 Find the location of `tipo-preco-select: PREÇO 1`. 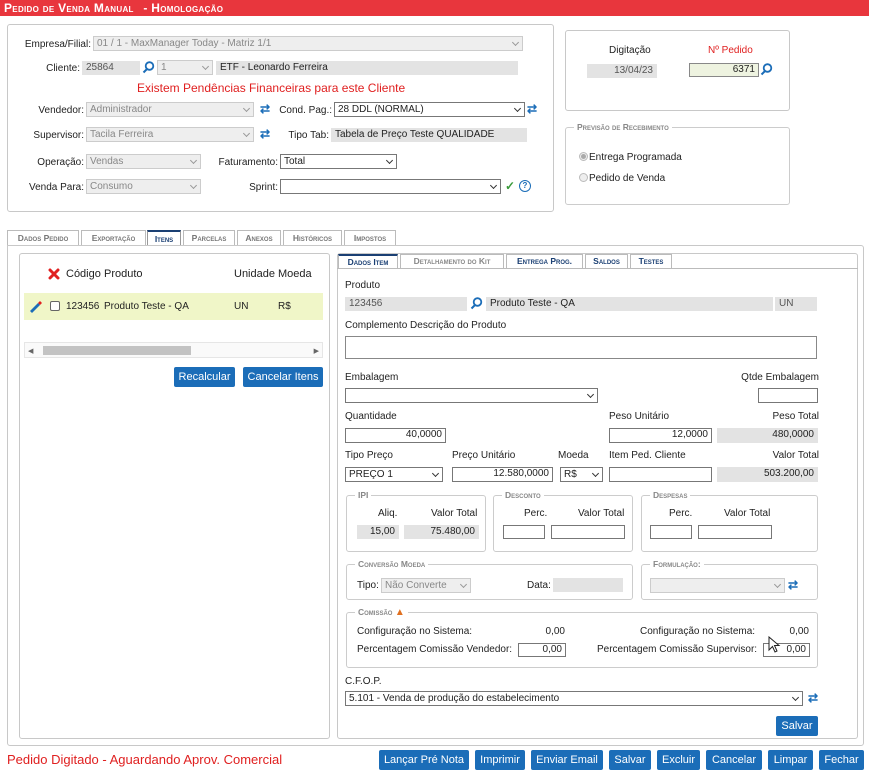

tipo-preco-select: PREÇO 1 is located at coordinates (394, 474).